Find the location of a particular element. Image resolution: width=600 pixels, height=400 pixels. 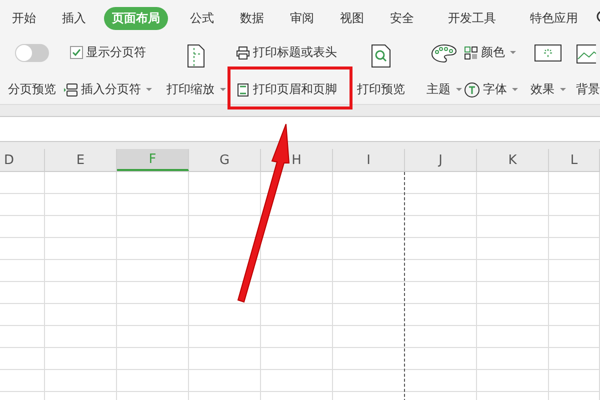

insert-page-break-button: 插入分页符 is located at coordinates (108, 89).